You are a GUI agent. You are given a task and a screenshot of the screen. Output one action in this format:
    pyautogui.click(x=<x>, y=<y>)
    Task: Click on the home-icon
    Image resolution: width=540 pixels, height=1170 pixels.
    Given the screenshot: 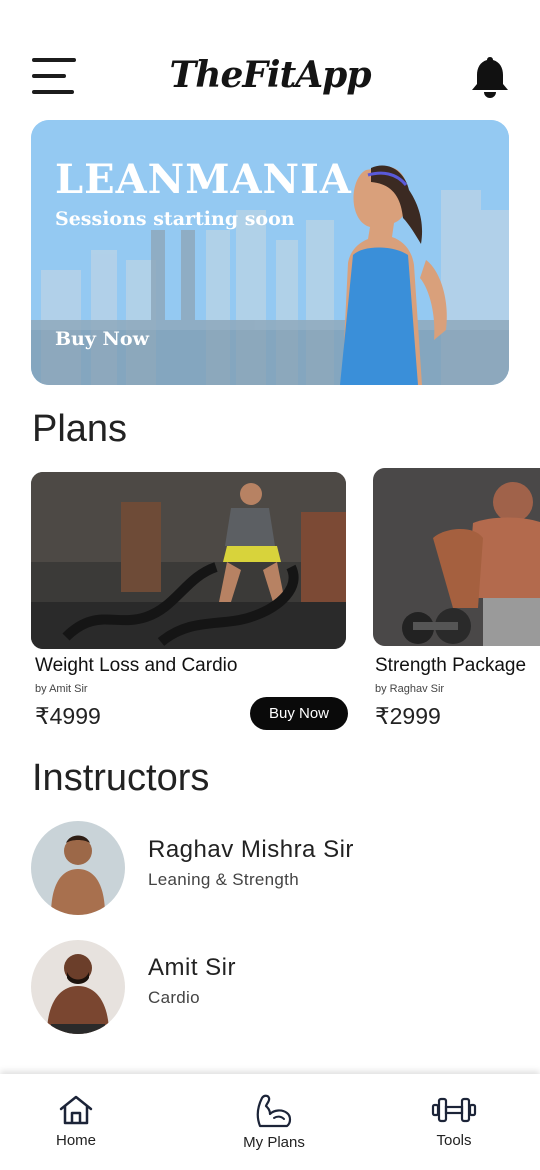 What is the action you would take?
    pyautogui.click(x=76, y=1110)
    